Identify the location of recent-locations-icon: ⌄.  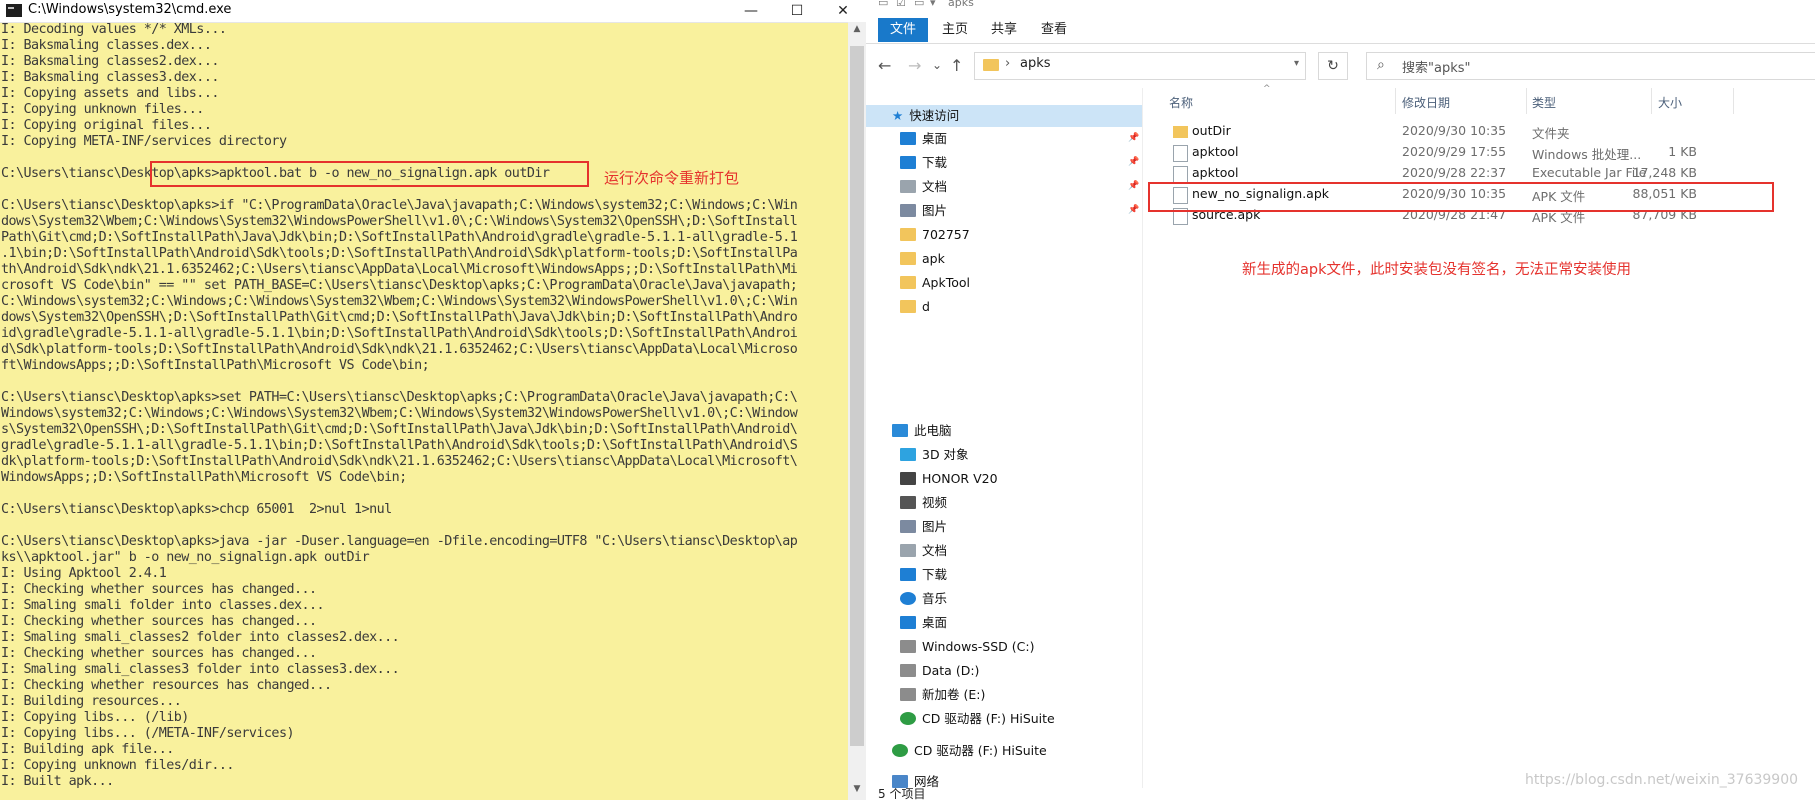
(937, 65).